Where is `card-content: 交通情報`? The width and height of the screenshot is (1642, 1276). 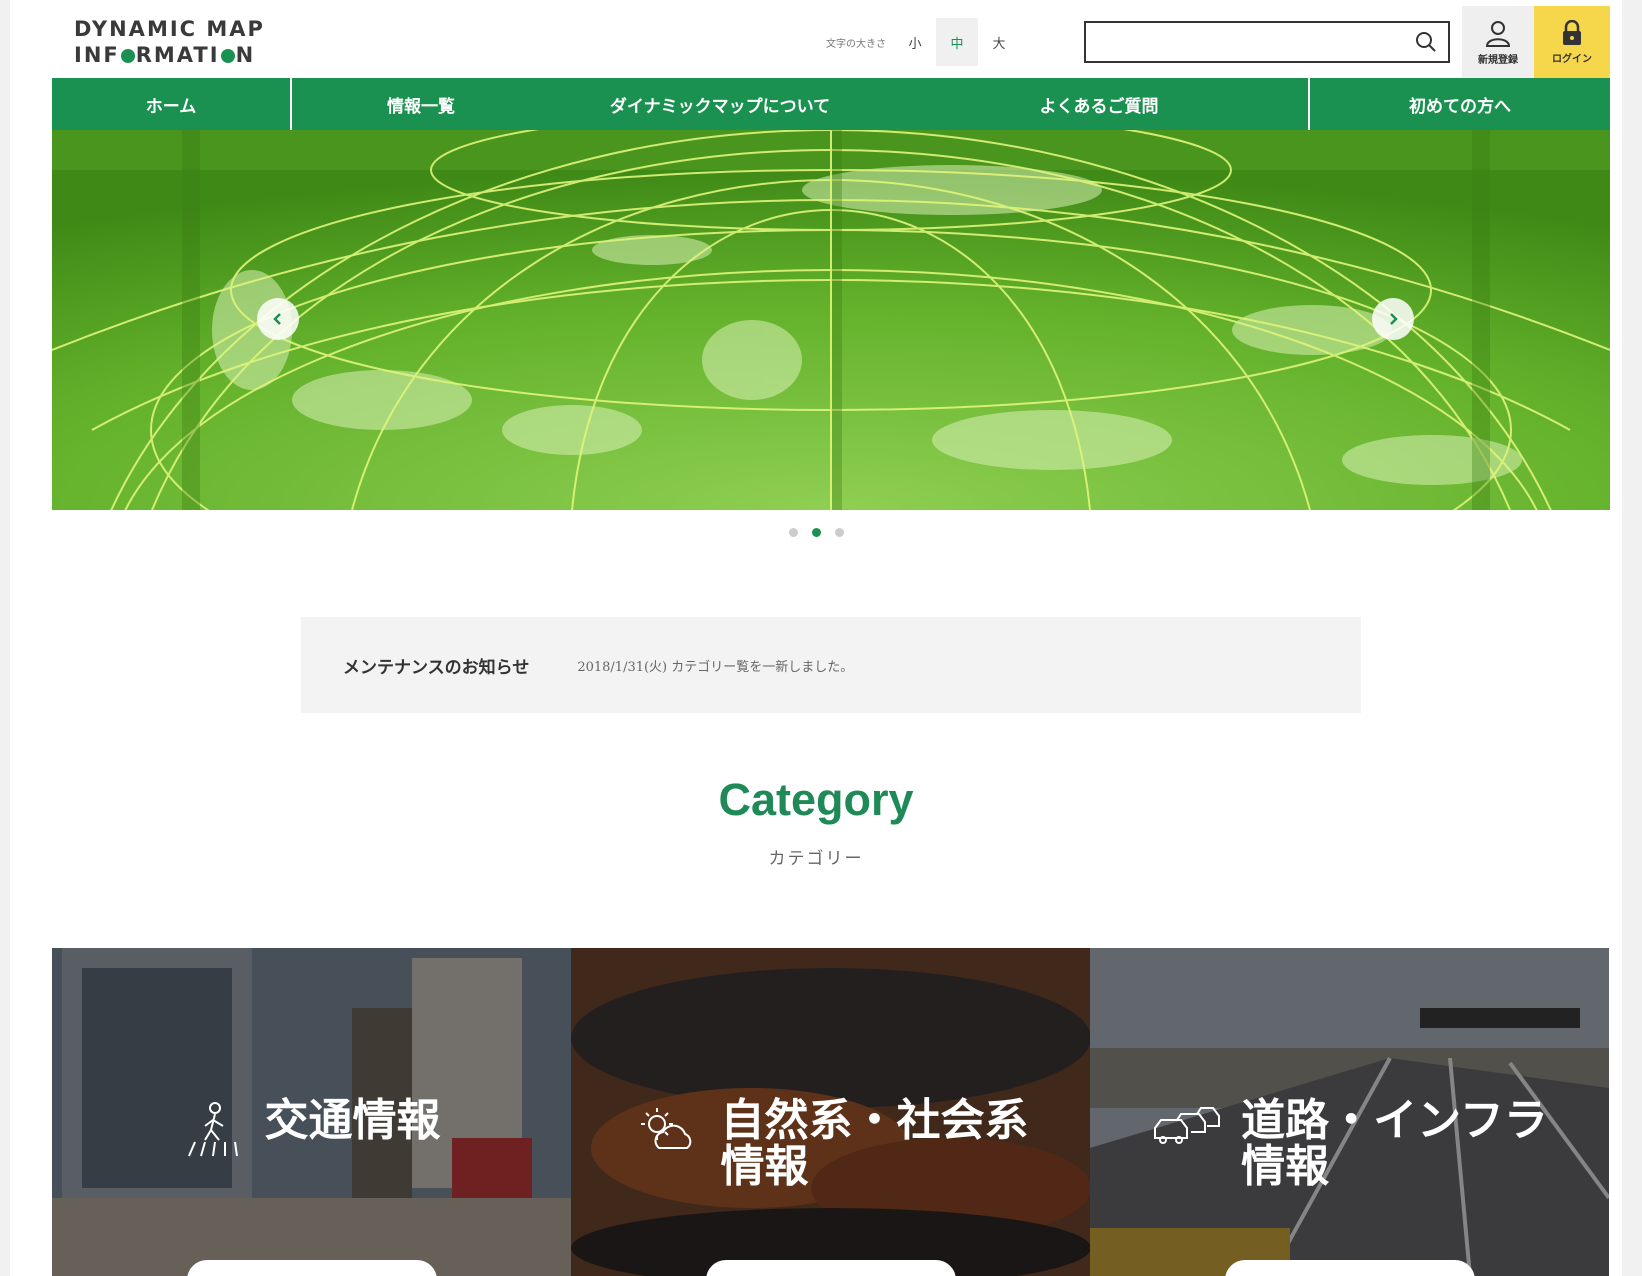
card-content: 交通情報 is located at coordinates (311, 1128).